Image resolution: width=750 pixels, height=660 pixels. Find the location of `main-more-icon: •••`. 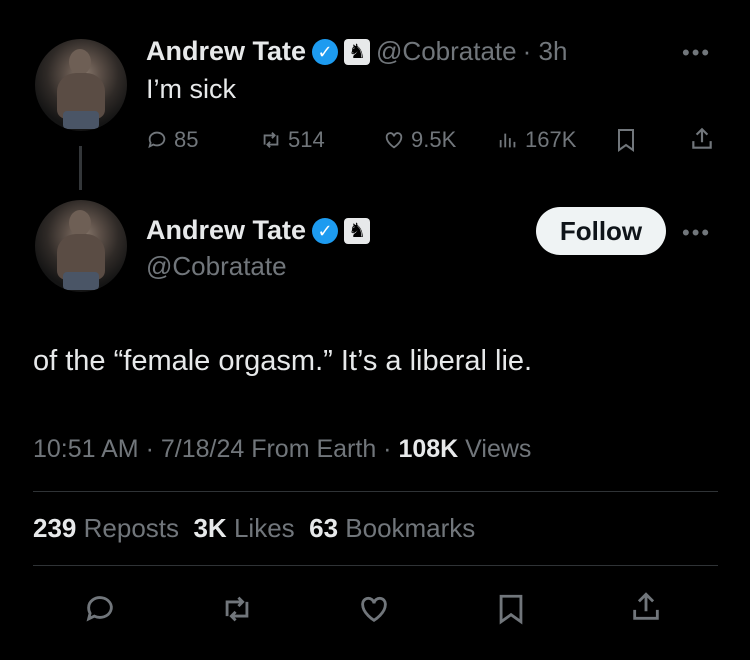

main-more-icon: ••• is located at coordinates (696, 233).